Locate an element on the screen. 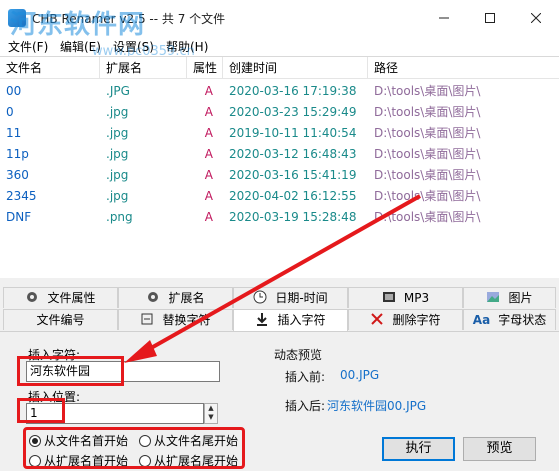  file-list-header: 文件名 扩展名 属性 创建时间 路径 is located at coordinates (279, 68).